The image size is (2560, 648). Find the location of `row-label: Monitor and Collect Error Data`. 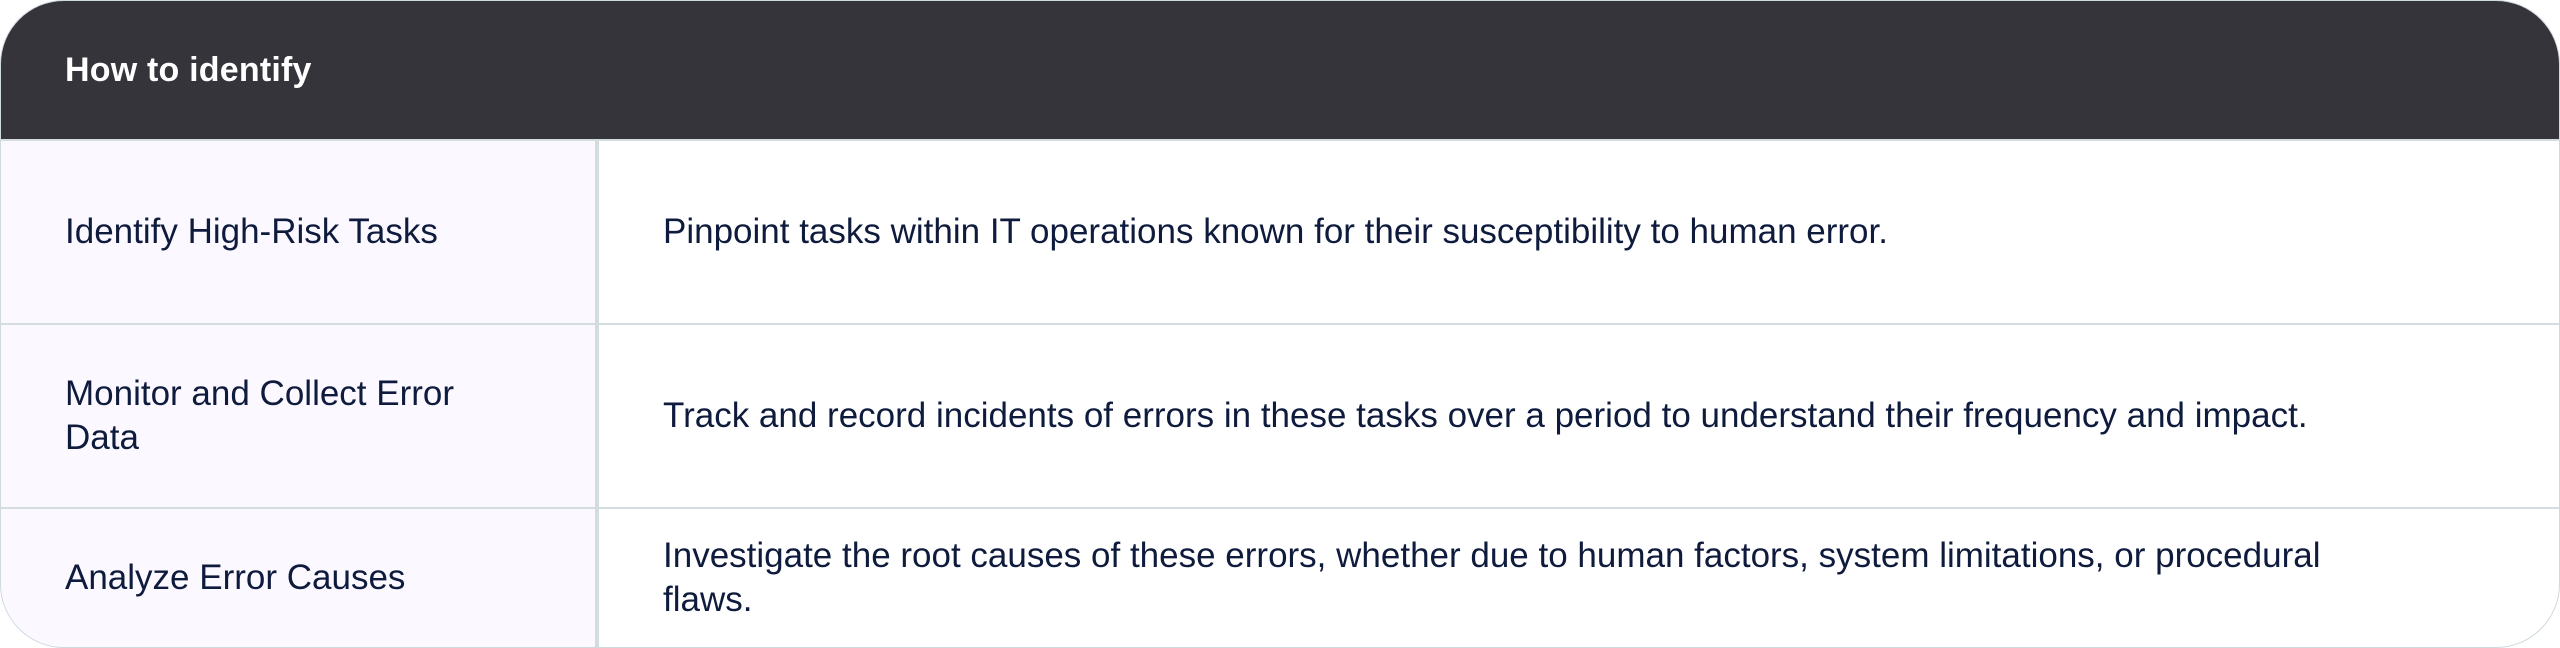

row-label: Monitor and Collect Error Data is located at coordinates (260, 415).